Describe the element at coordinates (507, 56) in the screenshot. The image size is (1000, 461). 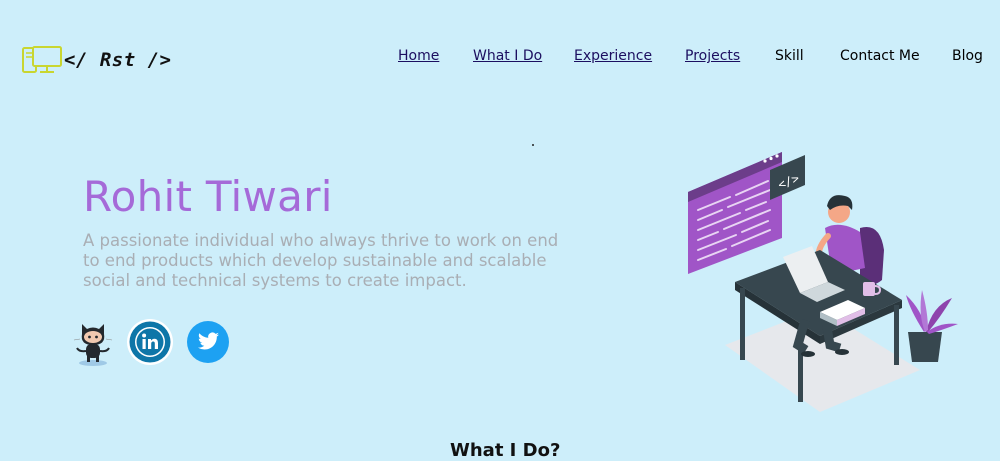
I see `nav-what-i-do: What I Do` at that location.